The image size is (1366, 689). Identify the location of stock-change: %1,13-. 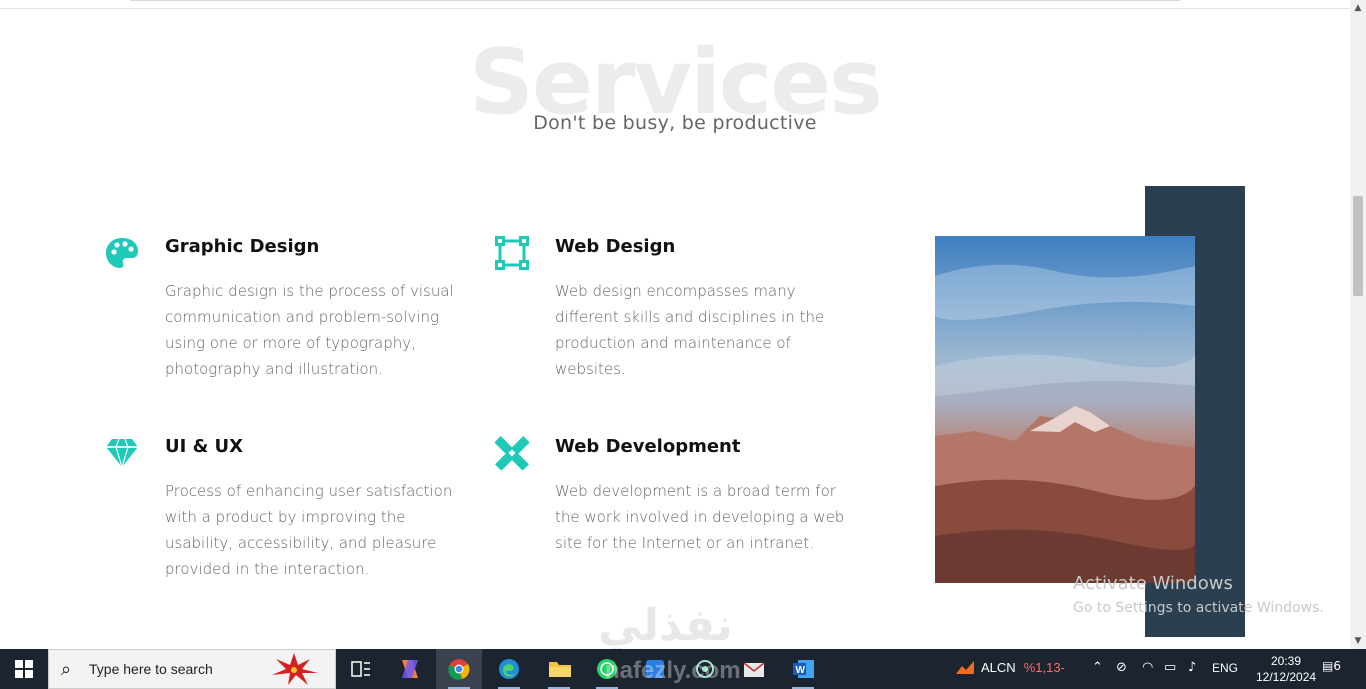
(1044, 667).